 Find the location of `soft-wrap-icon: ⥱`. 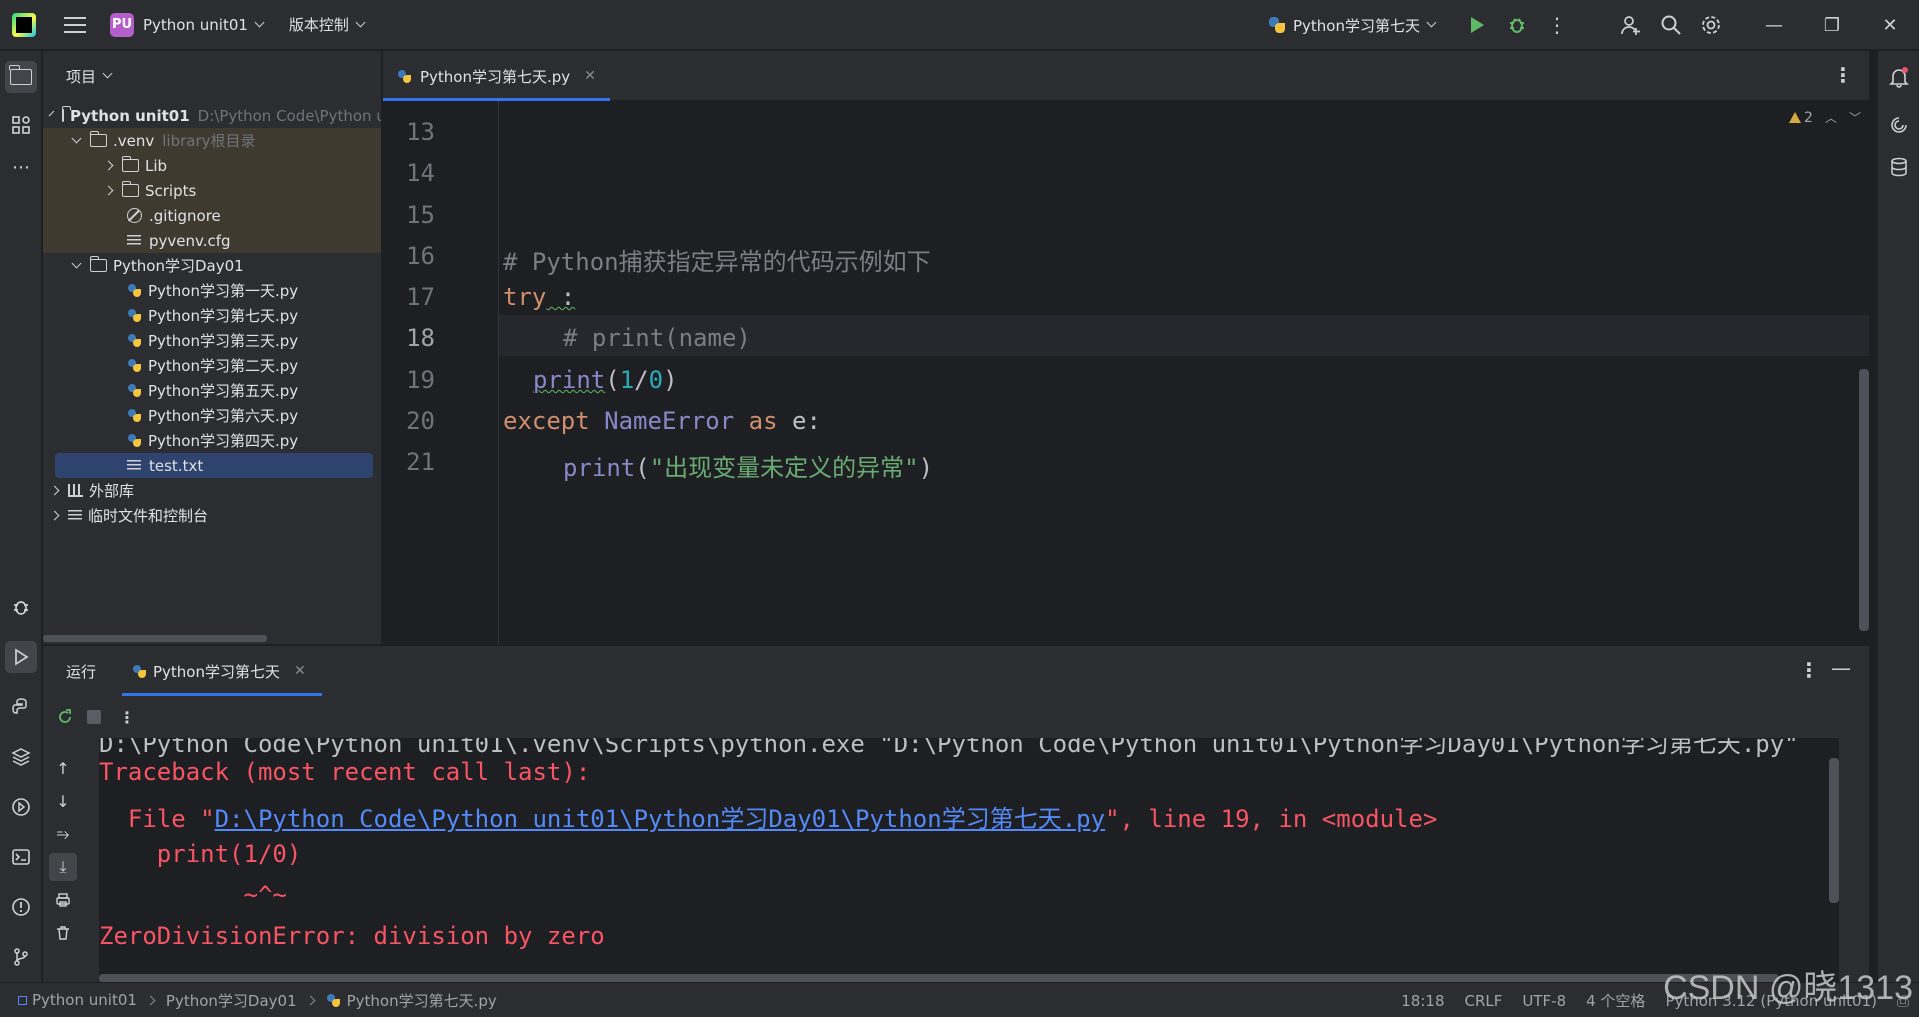

soft-wrap-icon: ⥱ is located at coordinates (63, 834).